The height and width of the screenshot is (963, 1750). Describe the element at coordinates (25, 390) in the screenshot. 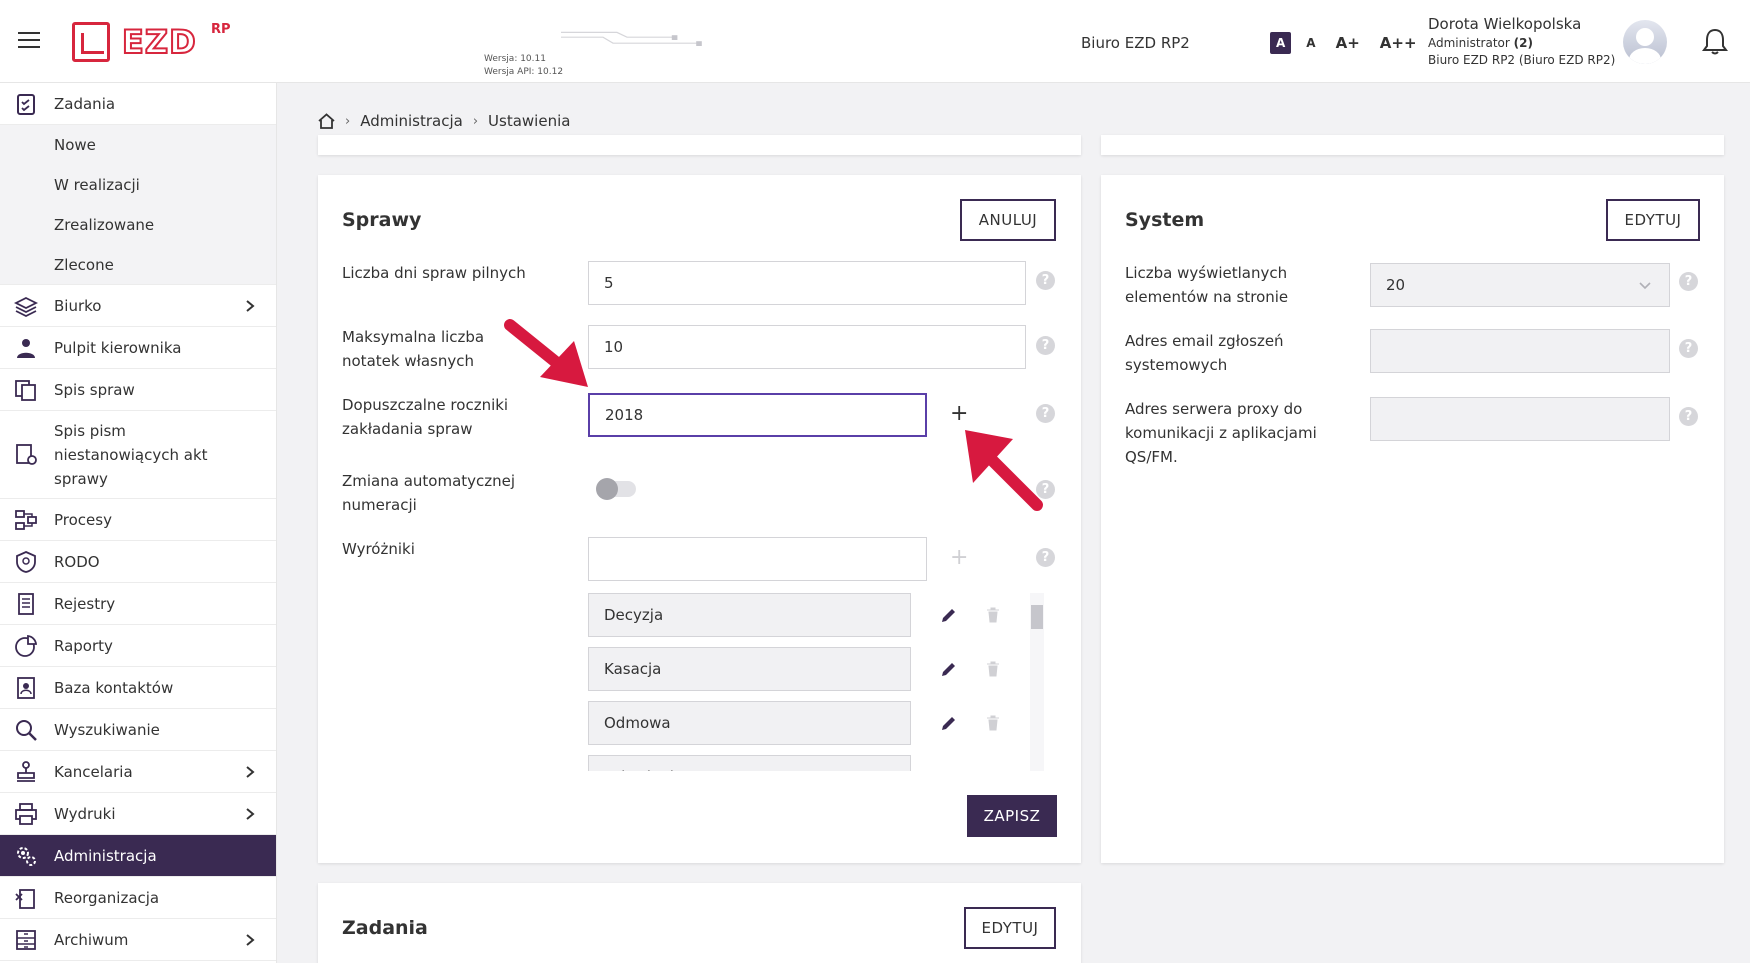

I see `documents-icon` at that location.